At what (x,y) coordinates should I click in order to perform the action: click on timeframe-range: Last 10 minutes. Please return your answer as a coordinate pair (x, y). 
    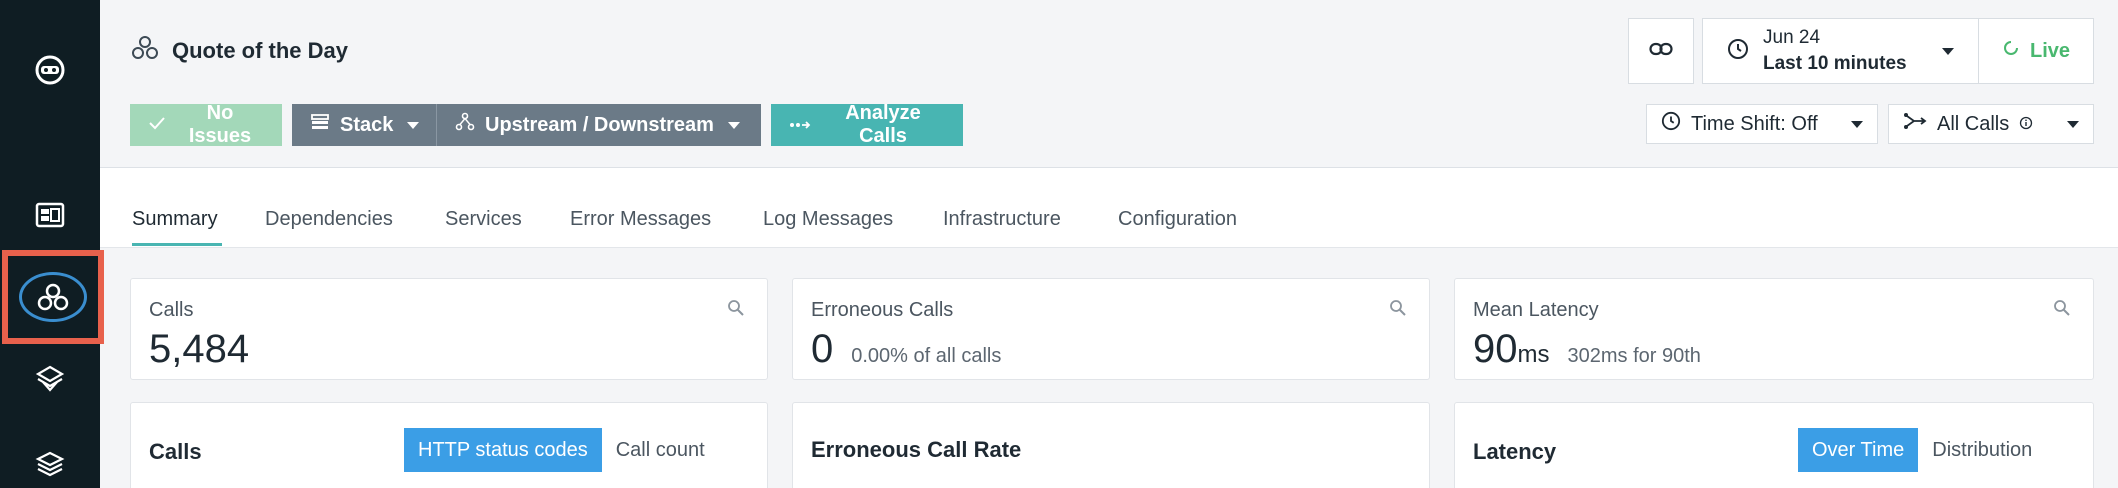
    Looking at the image, I should click on (1835, 63).